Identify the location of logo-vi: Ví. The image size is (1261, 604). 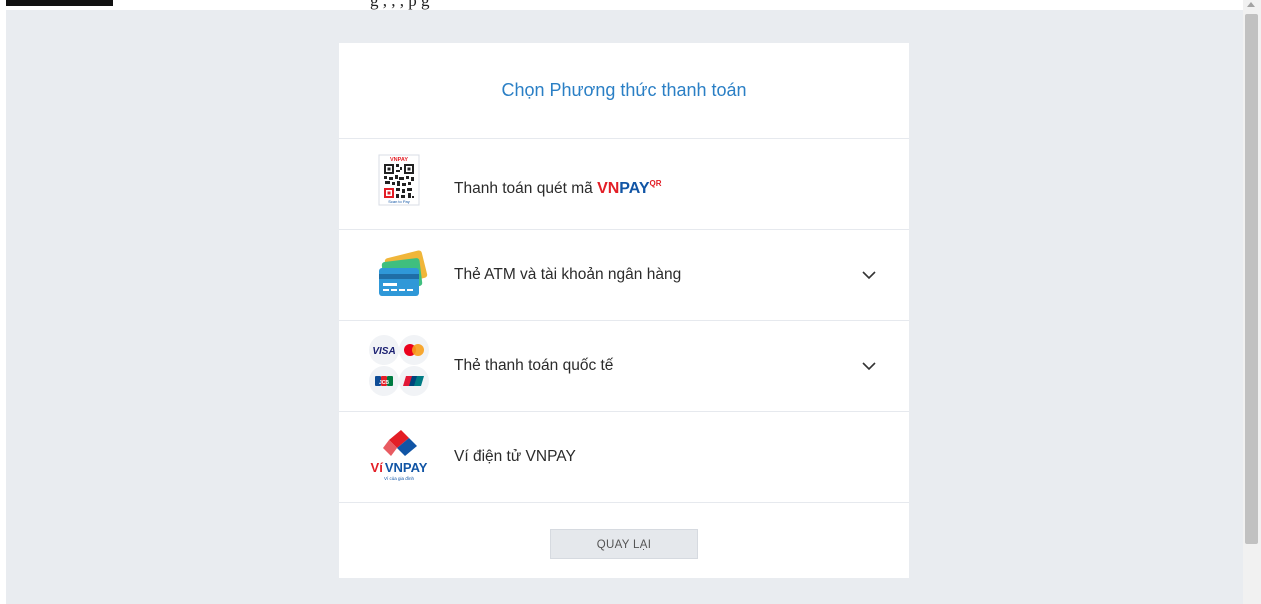
(377, 467).